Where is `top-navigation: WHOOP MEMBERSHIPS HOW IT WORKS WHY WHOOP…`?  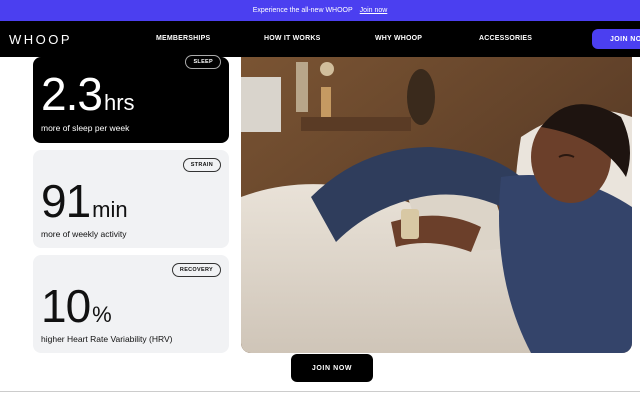
top-navigation: WHOOP MEMBERSHIPS HOW IT WORKS WHY WHOOP… is located at coordinates (320, 39).